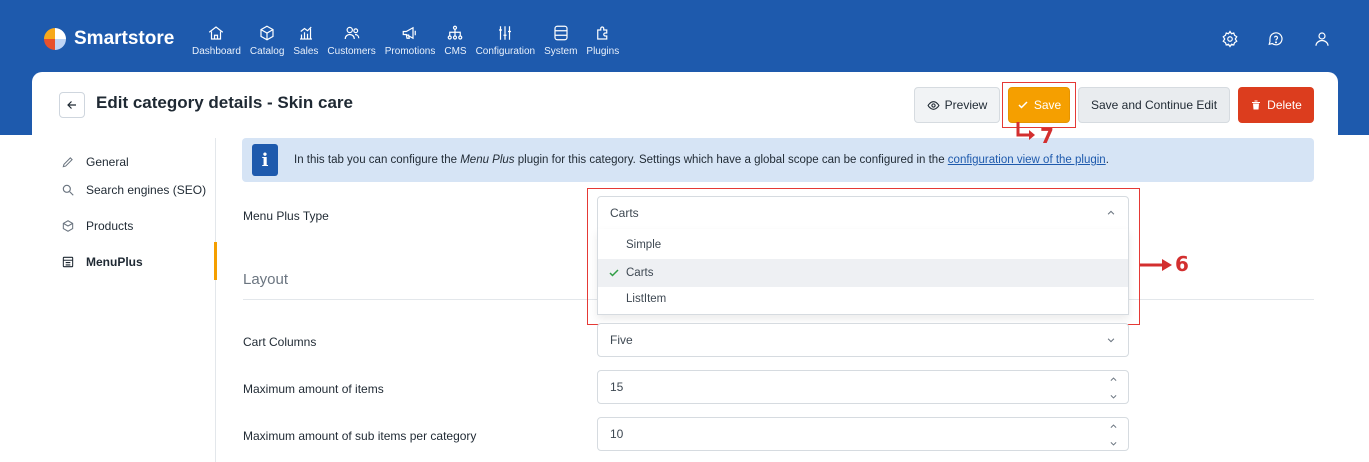  Describe the element at coordinates (1039, 105) in the screenshot. I see `save-highlight-box` at that location.